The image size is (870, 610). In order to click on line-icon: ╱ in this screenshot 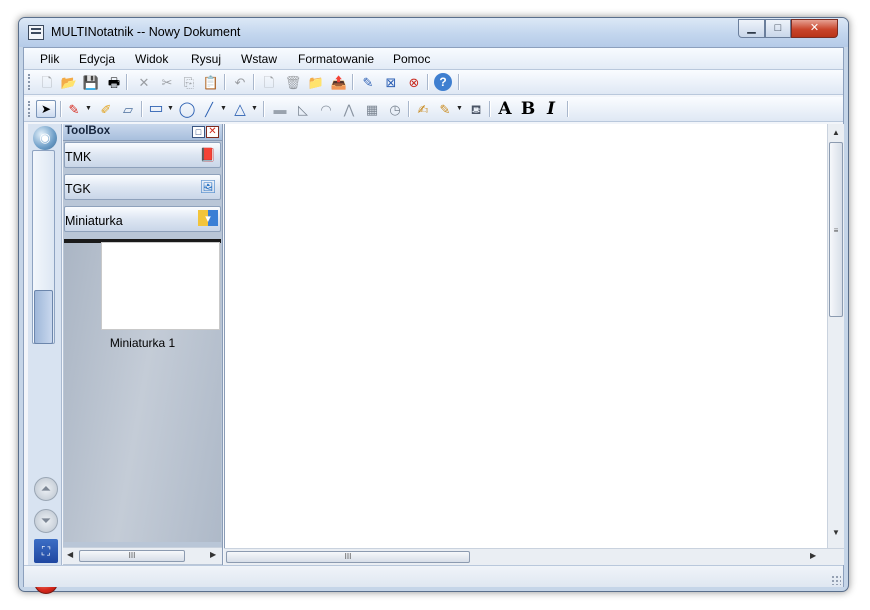, I will do `click(209, 109)`.